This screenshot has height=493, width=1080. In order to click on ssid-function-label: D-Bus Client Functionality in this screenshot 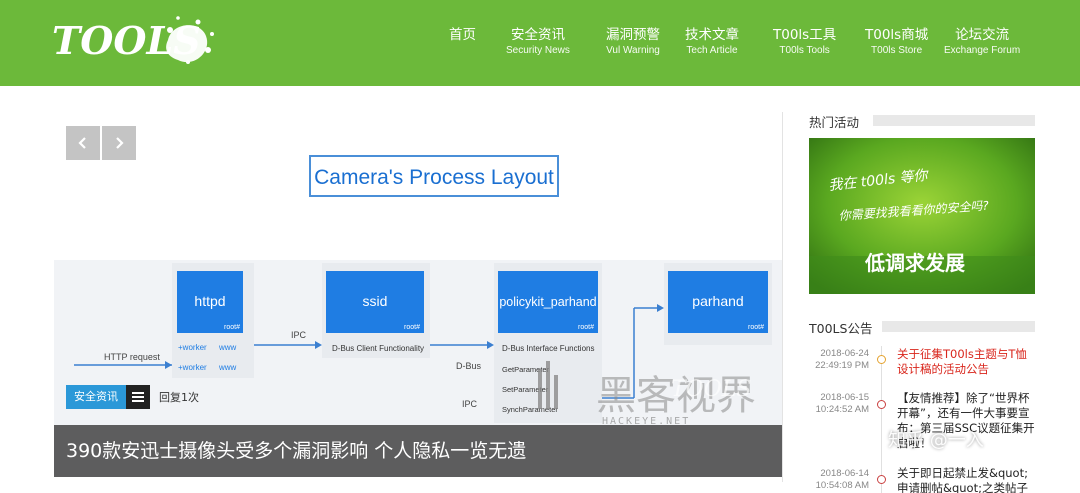, I will do `click(378, 348)`.